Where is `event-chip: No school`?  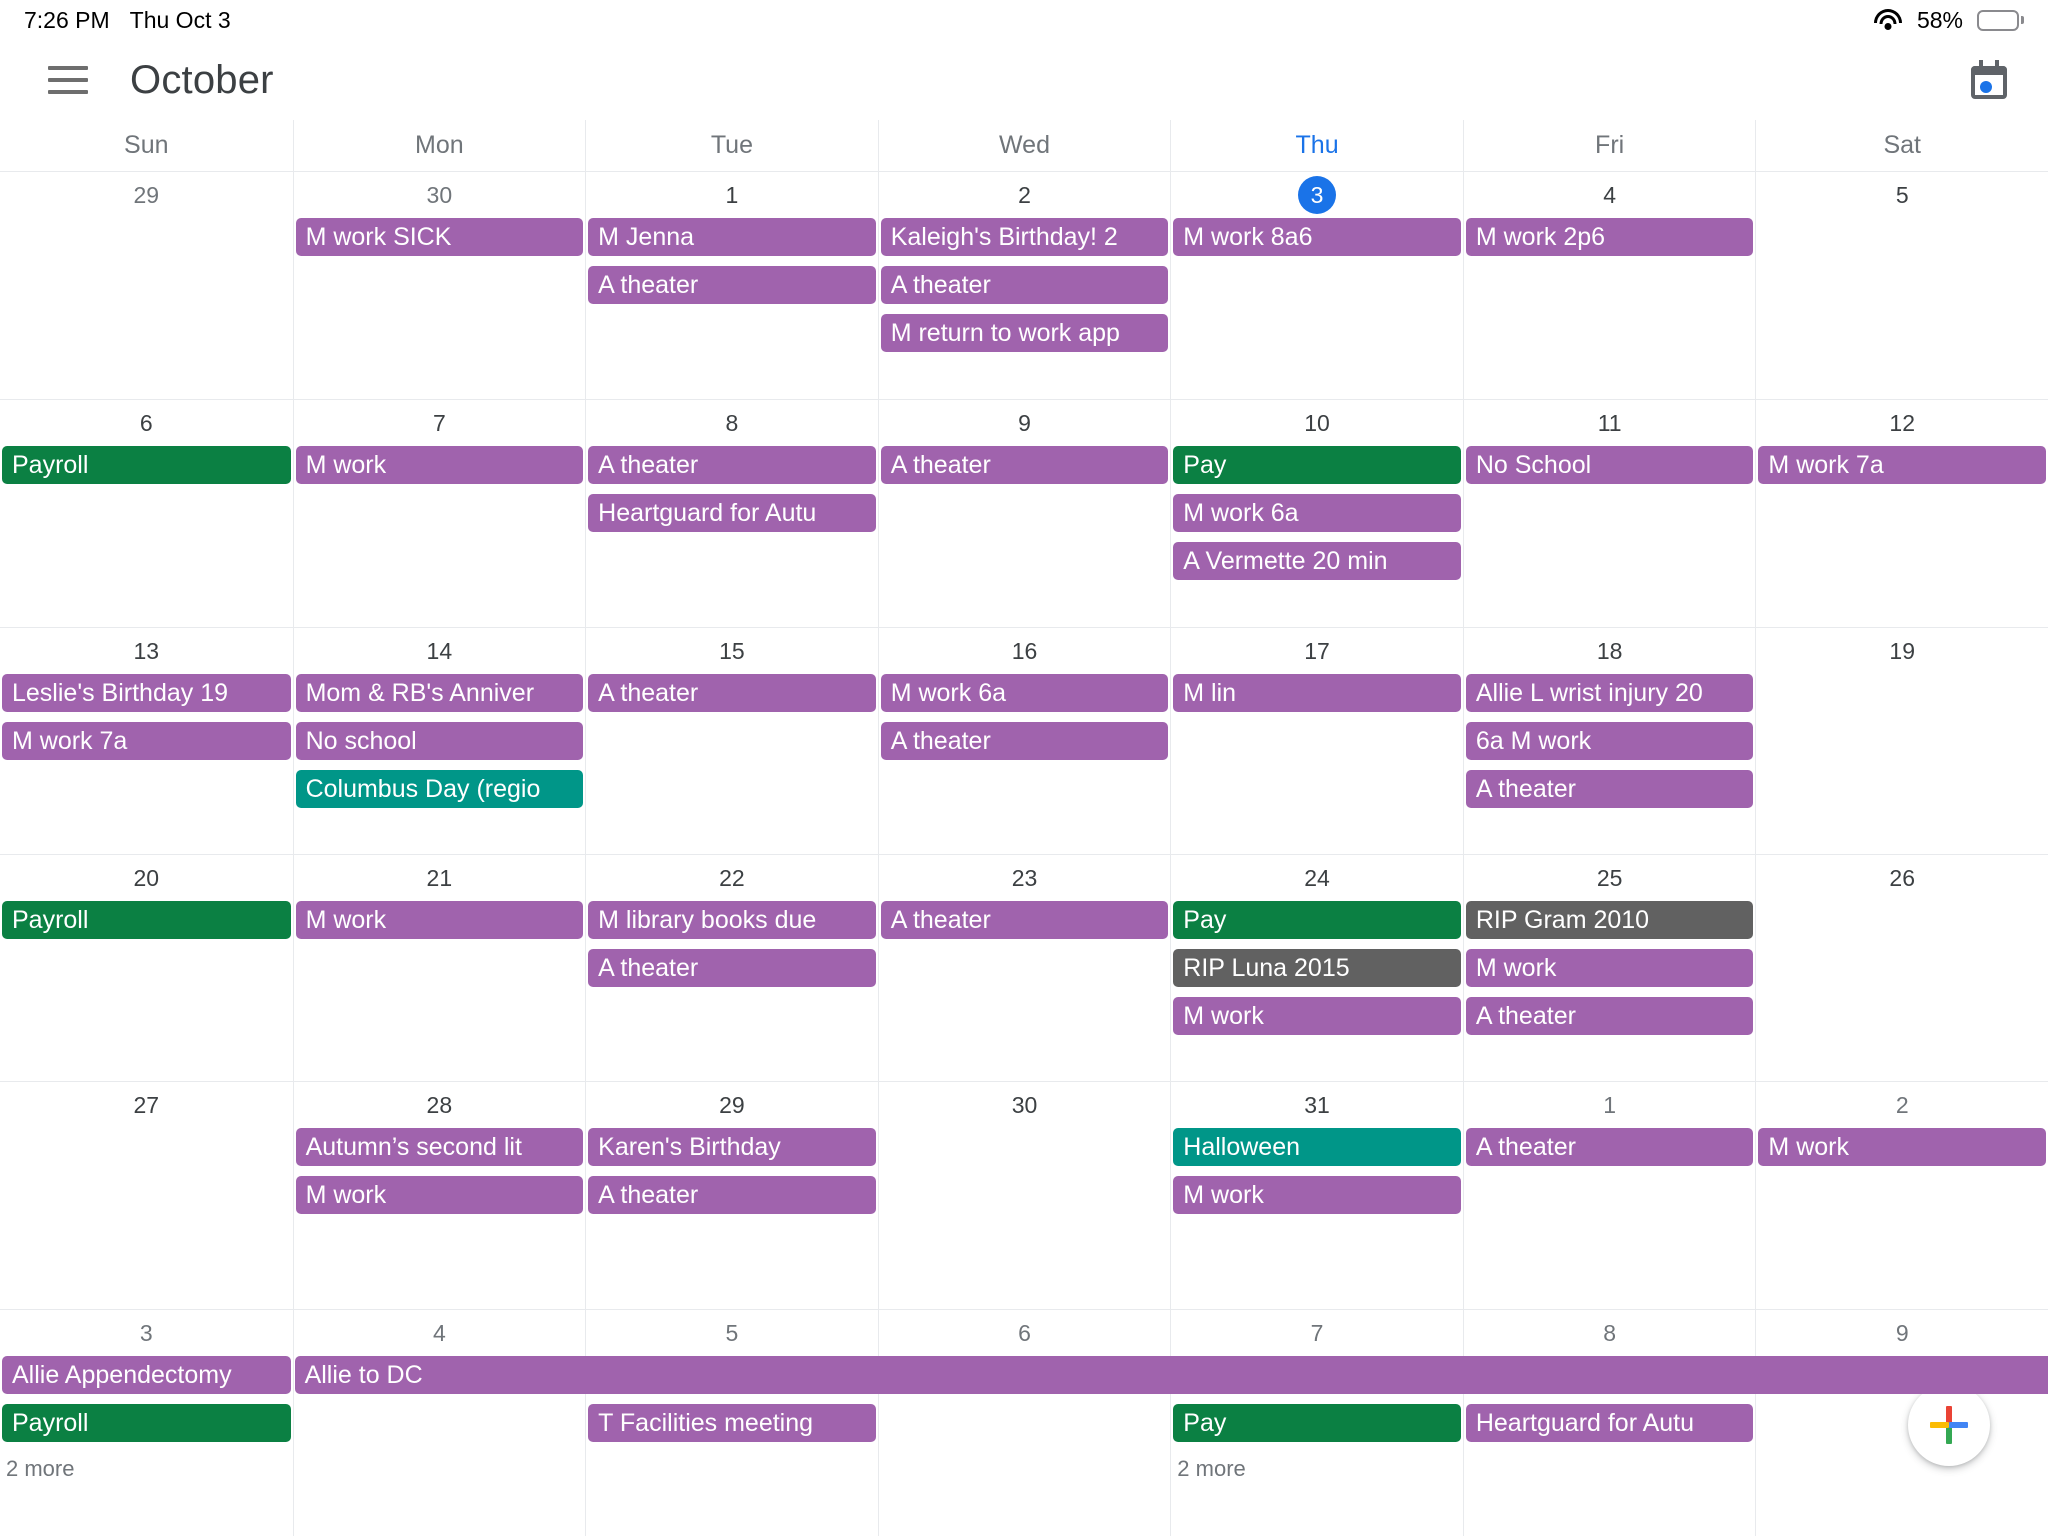
event-chip: No school is located at coordinates (439, 740).